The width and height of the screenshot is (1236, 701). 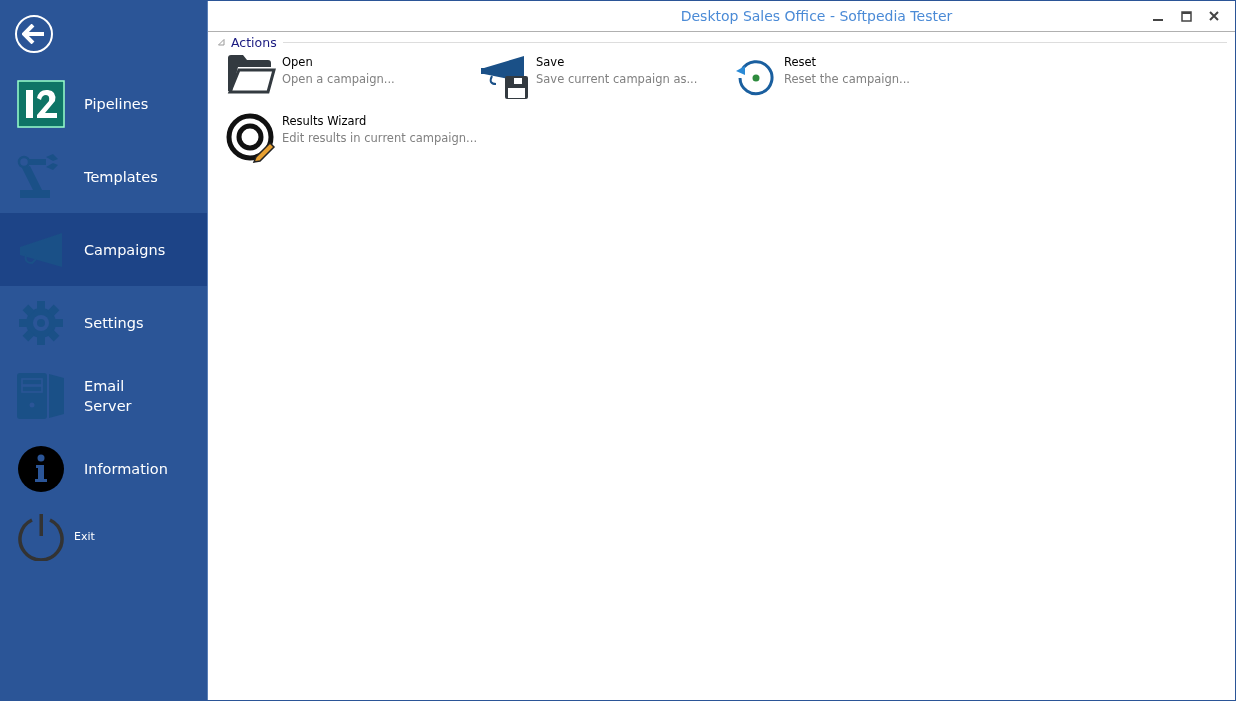 What do you see at coordinates (103, 322) in the screenshot?
I see `sidebar-item: Settings` at bounding box center [103, 322].